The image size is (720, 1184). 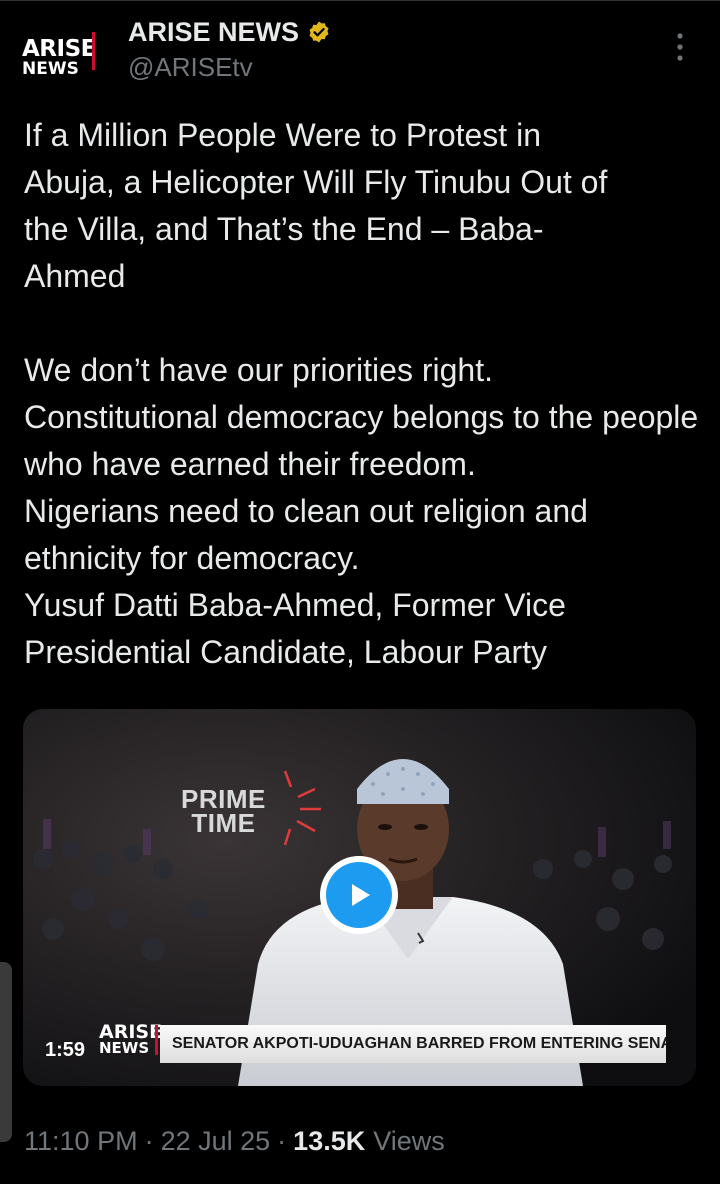 I want to click on views-count: 13.5K, so click(x=329, y=1141).